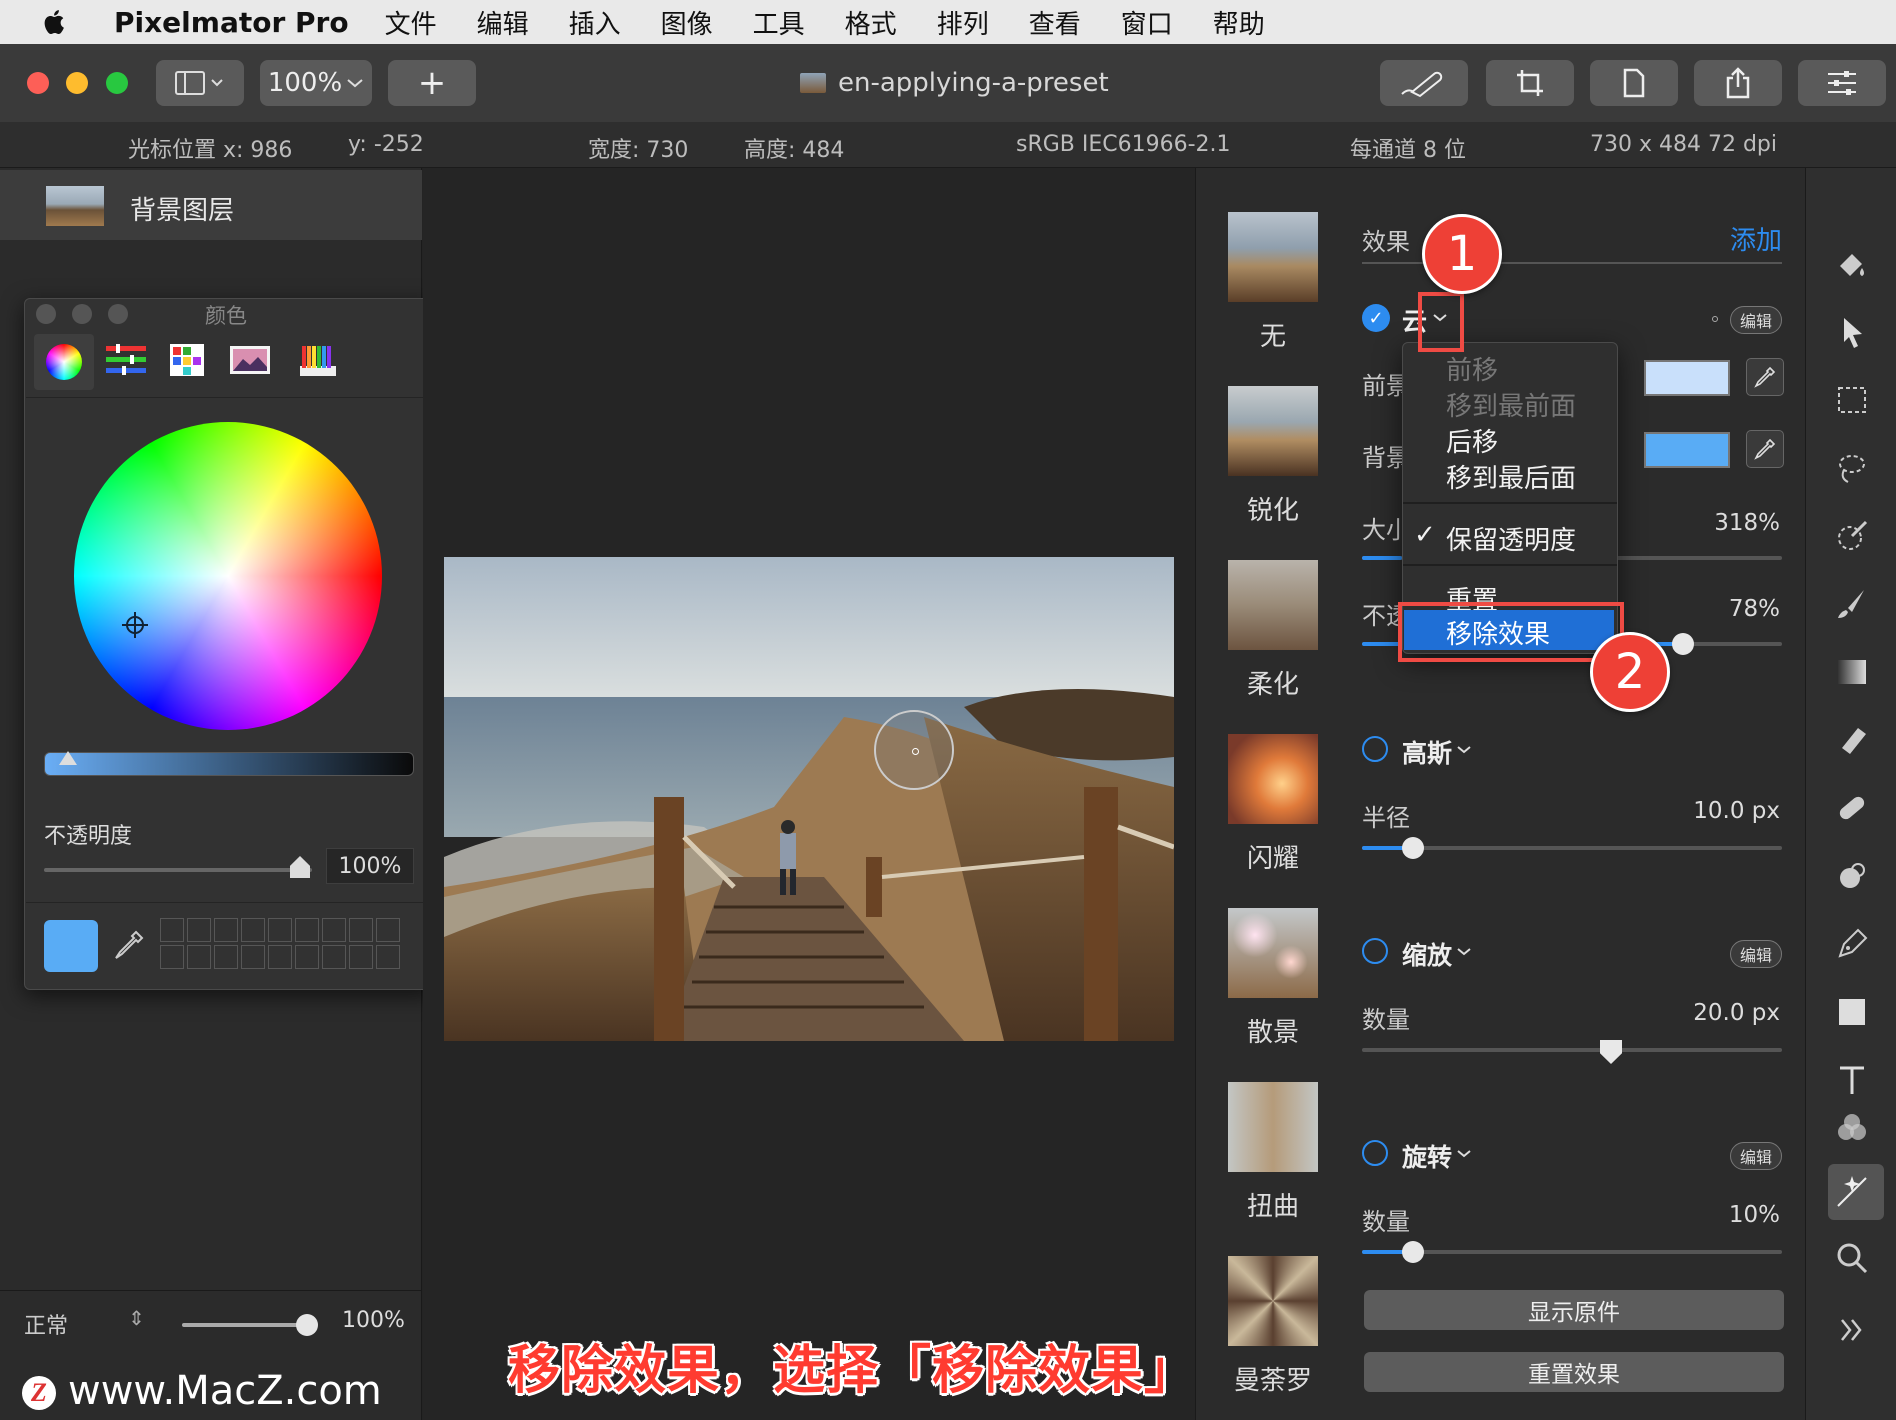  I want to click on opacity-value-field: 100%, so click(370, 866).